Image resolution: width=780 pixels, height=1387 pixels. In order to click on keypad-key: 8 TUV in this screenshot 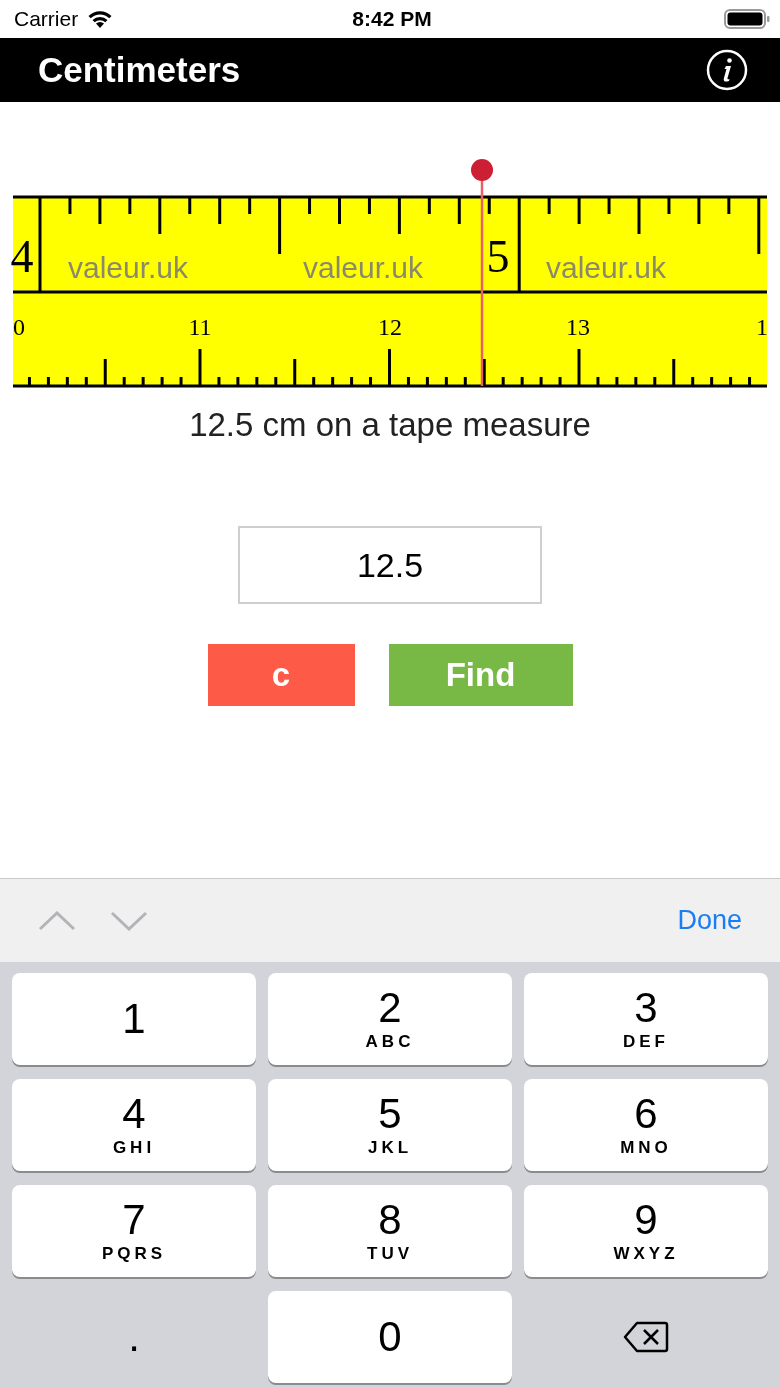, I will do `click(390, 1231)`.